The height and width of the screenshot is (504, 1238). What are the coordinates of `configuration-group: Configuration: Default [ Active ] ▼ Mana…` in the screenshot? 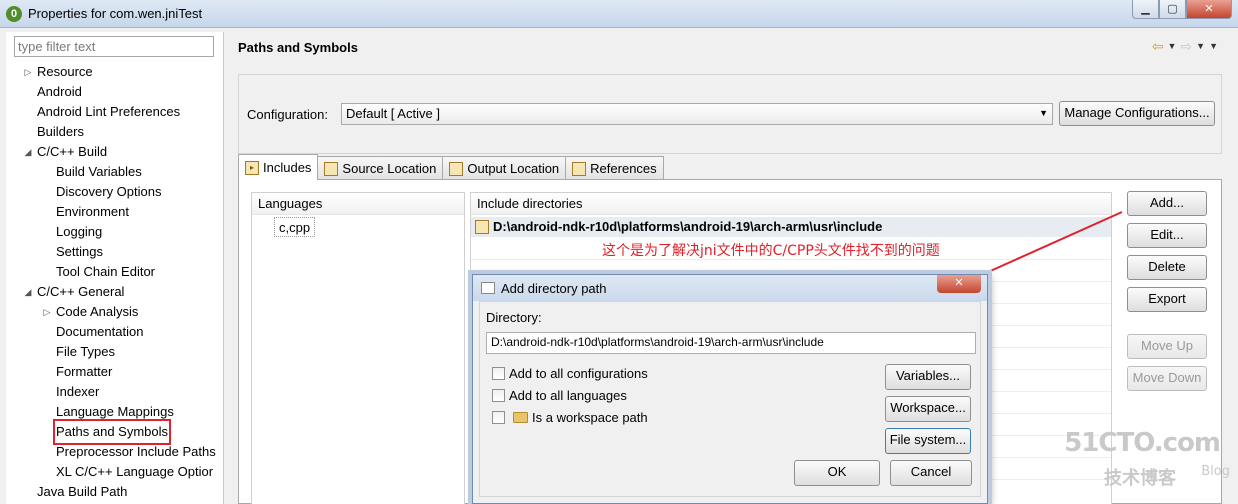 It's located at (730, 114).